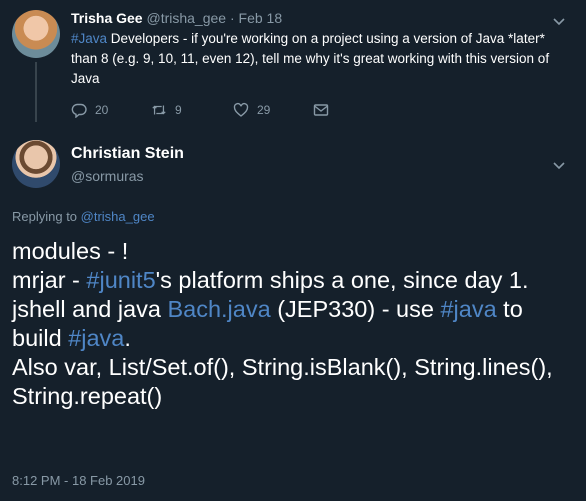 This screenshot has width=586, height=501. Describe the element at coordinates (90, 309) in the screenshot. I see `tweet-text-segment: jshell and java` at that location.